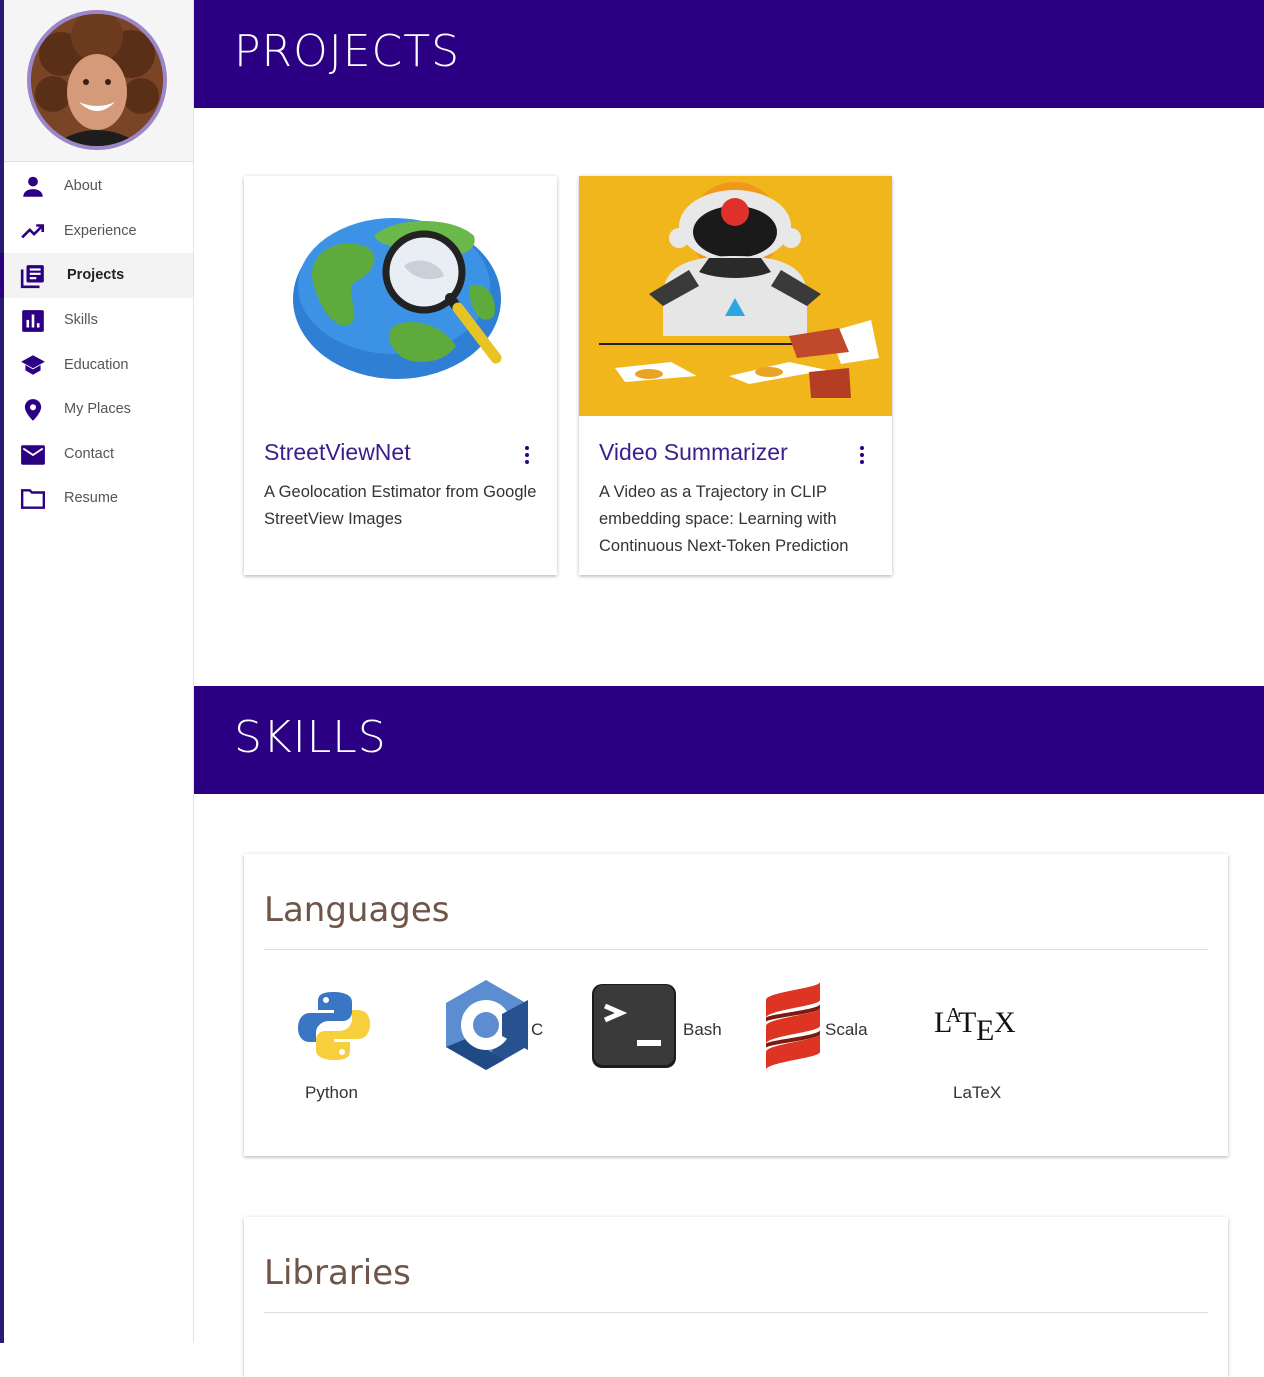  I want to click on skill-c: C, so click(493, 1027).